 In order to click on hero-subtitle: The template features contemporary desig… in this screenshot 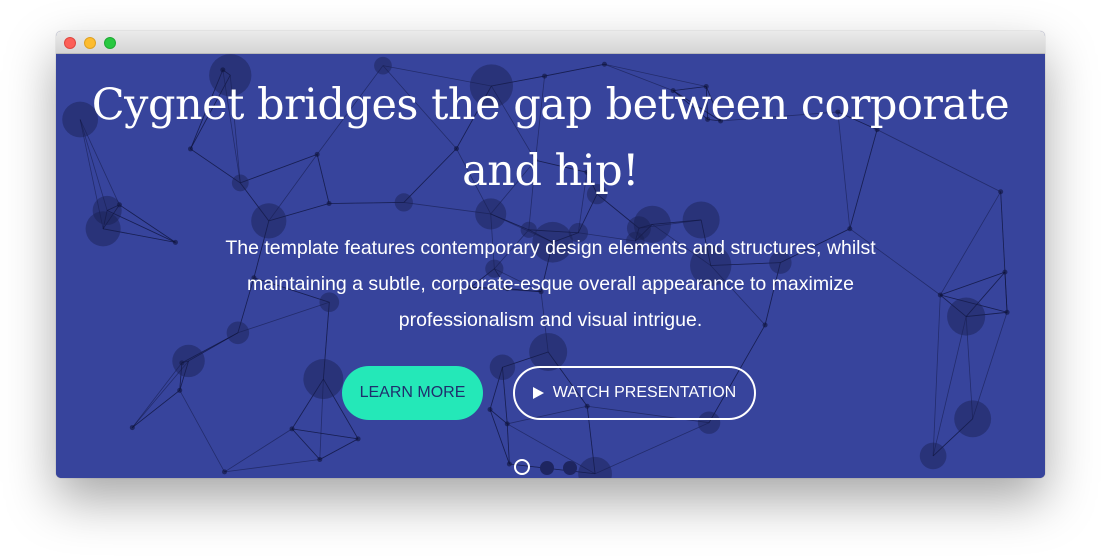, I will do `click(550, 284)`.